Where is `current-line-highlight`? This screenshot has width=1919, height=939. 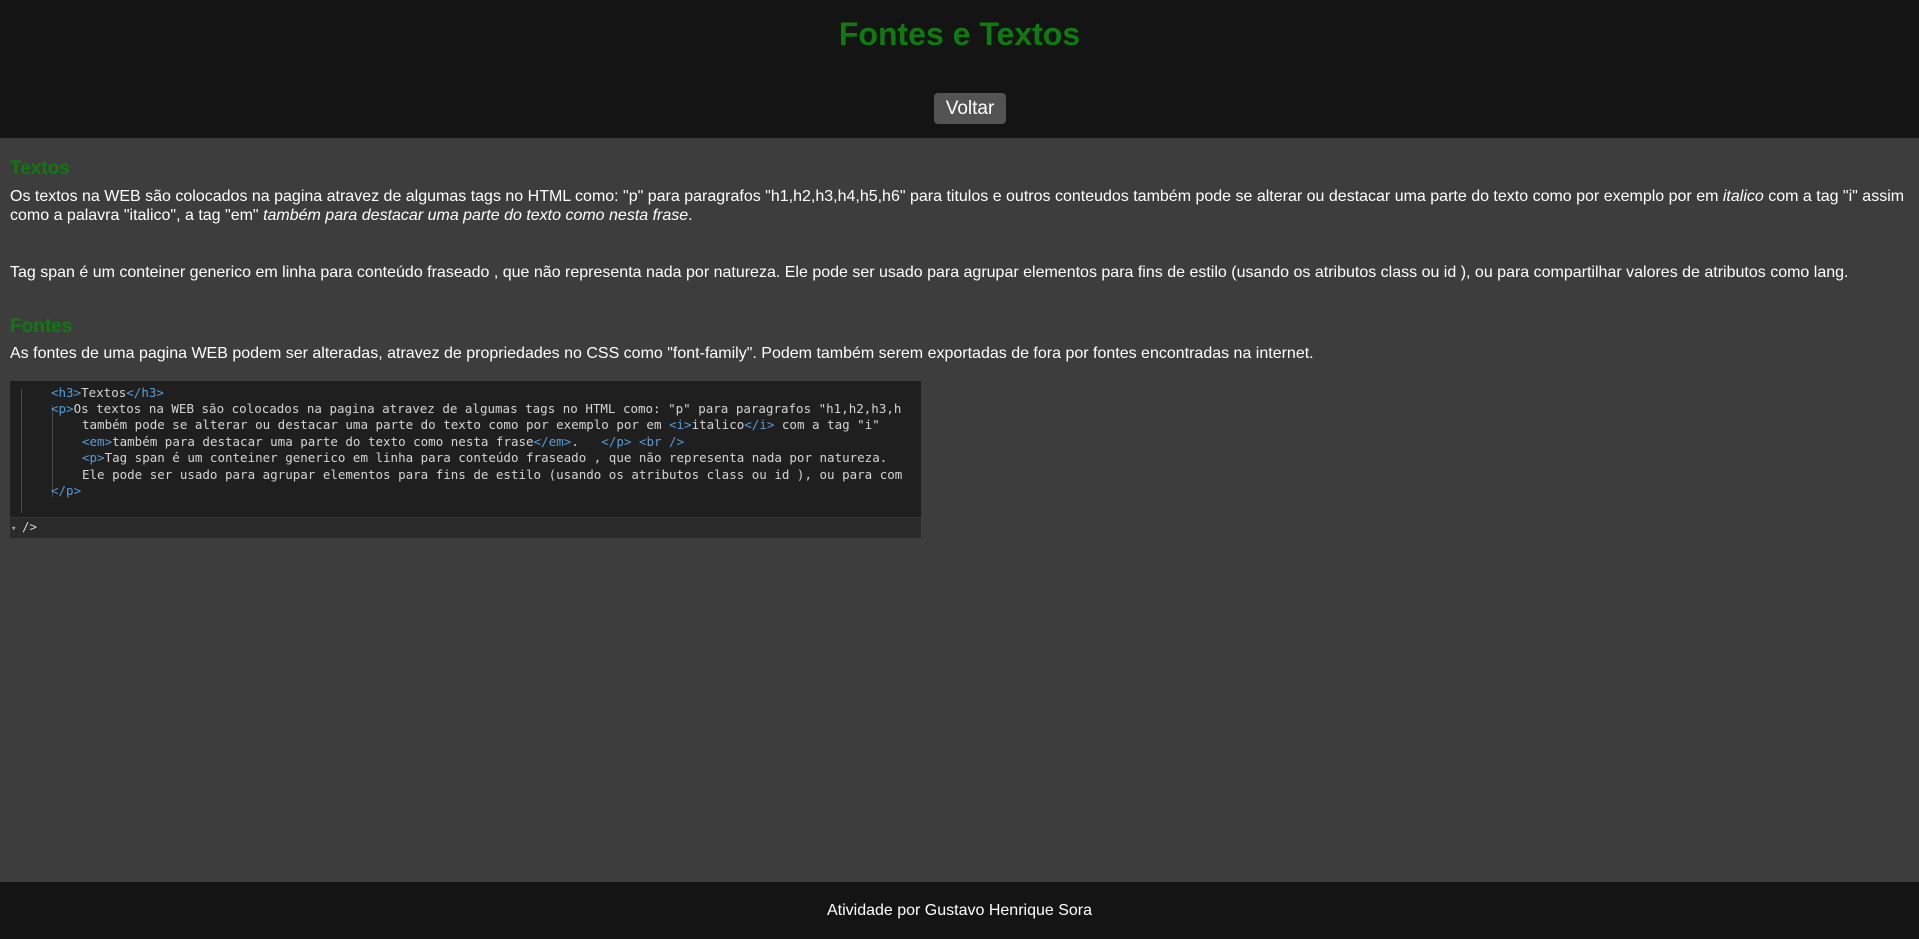 current-line-highlight is located at coordinates (465, 527).